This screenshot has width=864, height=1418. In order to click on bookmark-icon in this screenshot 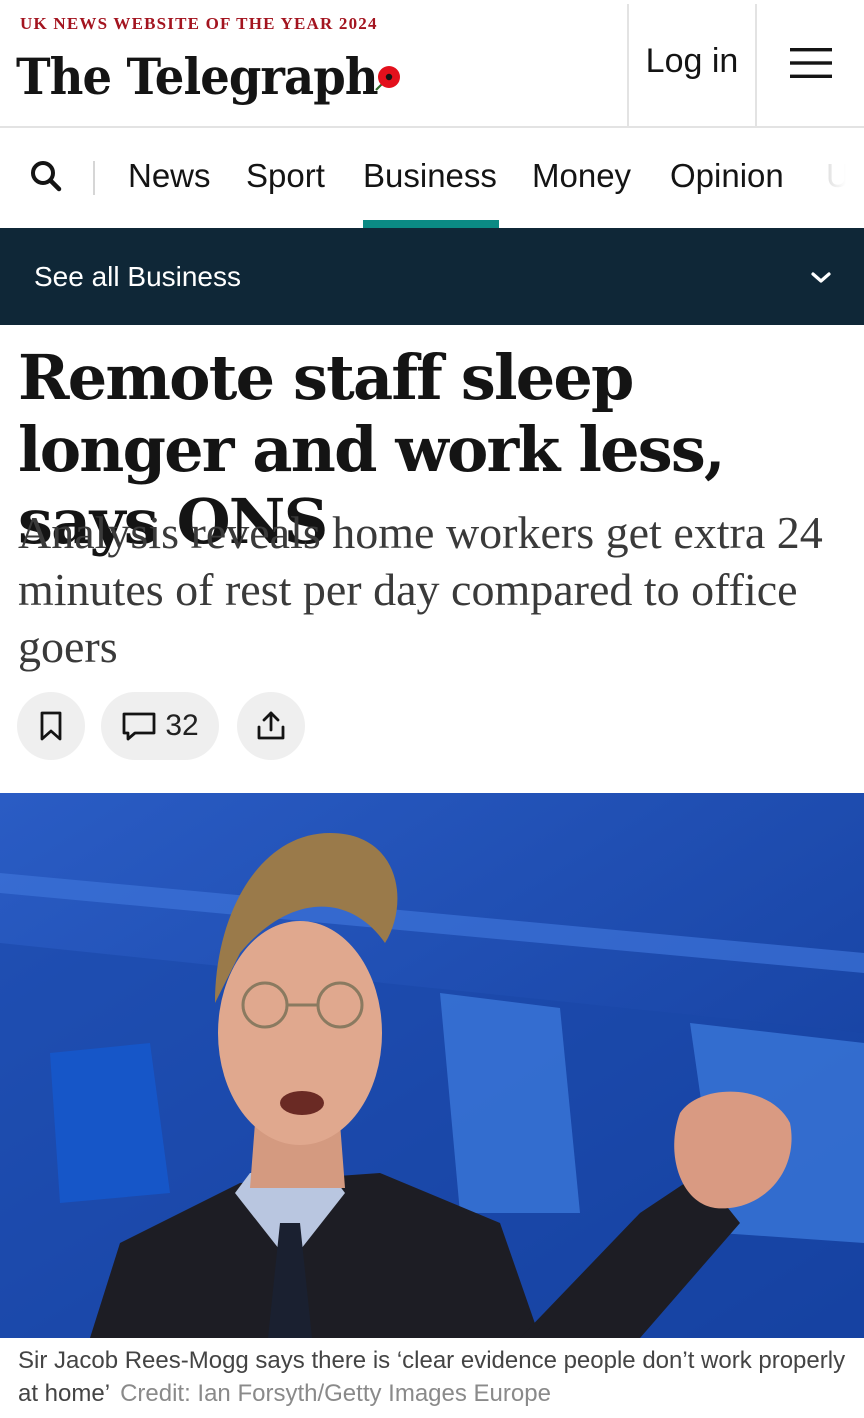, I will do `click(51, 726)`.